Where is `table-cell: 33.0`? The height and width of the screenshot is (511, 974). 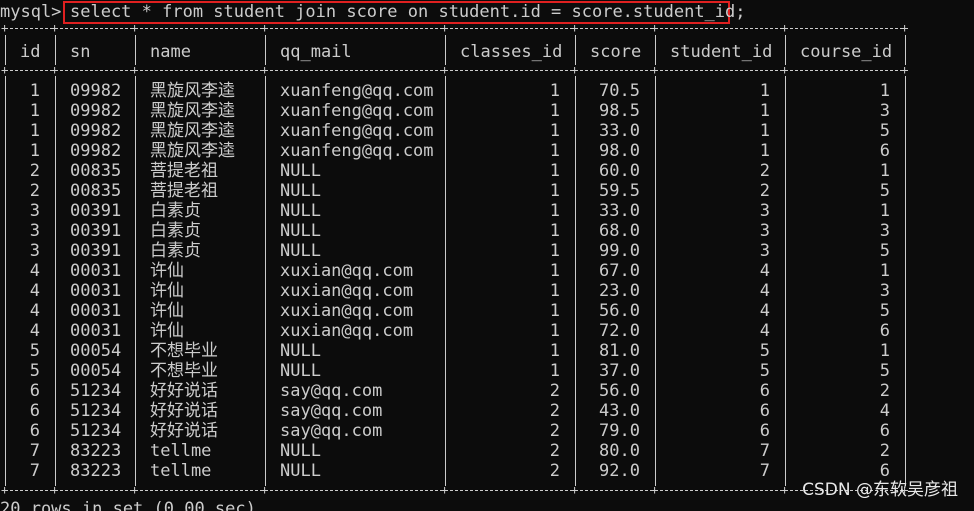
table-cell: 33.0 is located at coordinates (619, 131).